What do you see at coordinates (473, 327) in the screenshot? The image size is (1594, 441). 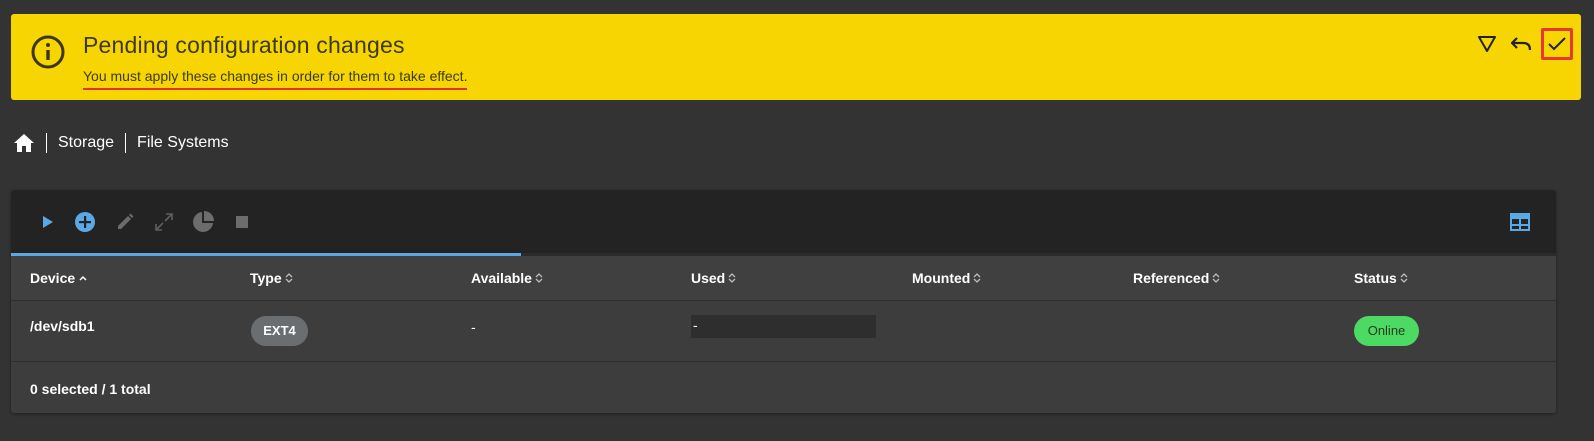 I see `cell-available: -` at bounding box center [473, 327].